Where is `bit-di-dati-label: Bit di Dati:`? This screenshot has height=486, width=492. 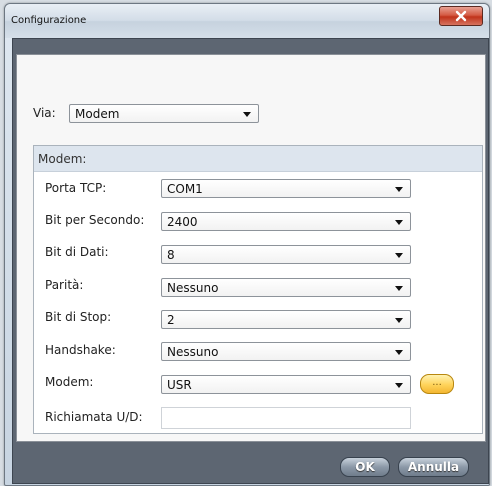
bit-di-dati-label: Bit di Dati: is located at coordinates (77, 252).